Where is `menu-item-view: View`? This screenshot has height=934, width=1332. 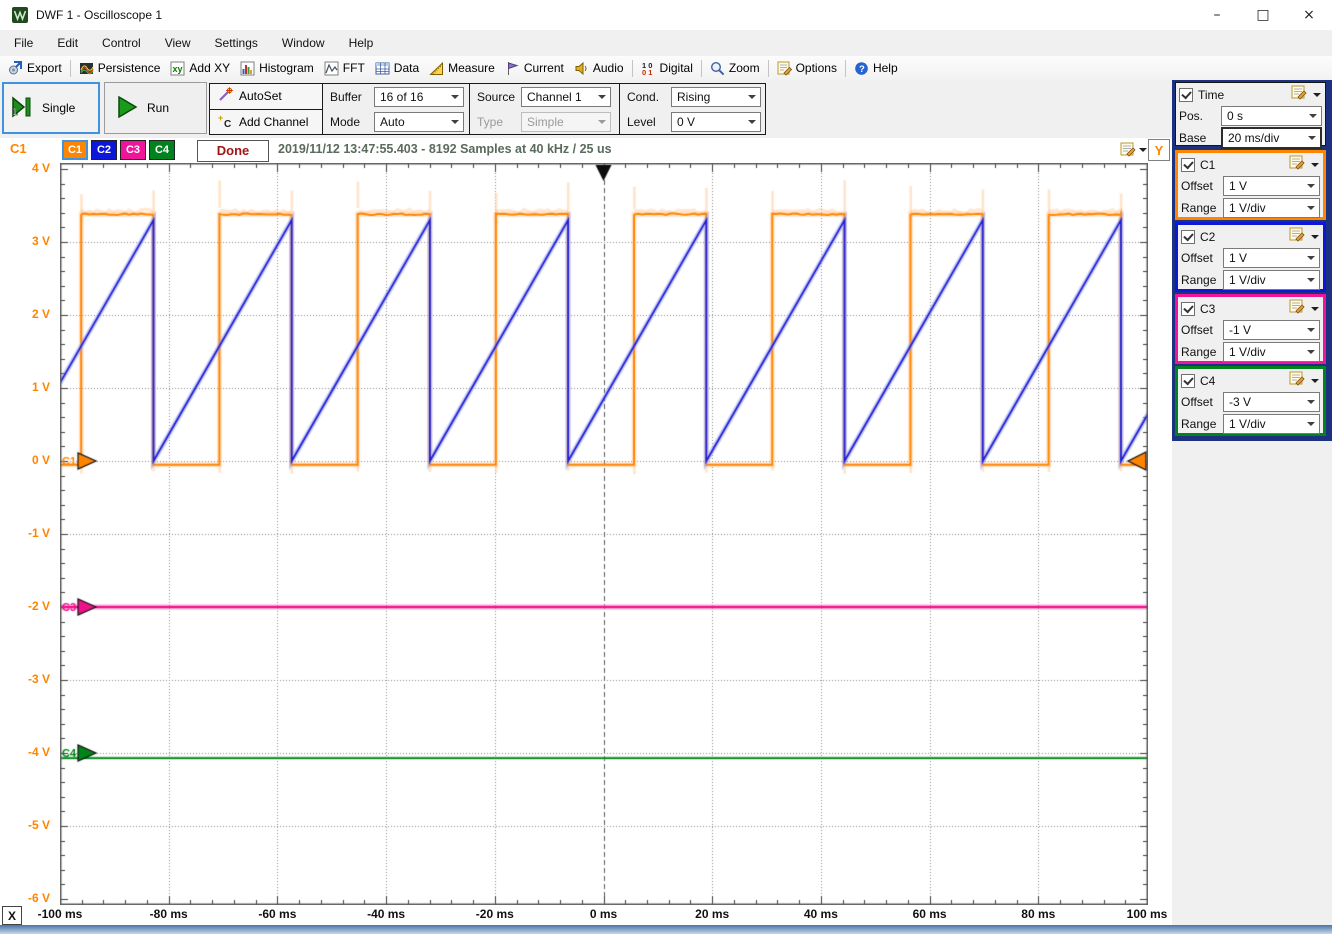 menu-item-view: View is located at coordinates (178, 43).